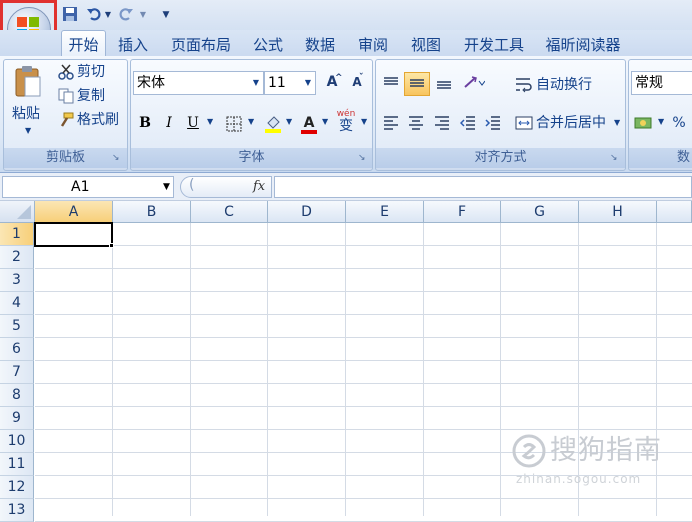 This screenshot has width=692, height=522. Describe the element at coordinates (17, 441) in the screenshot. I see `row-header-10: 10` at that location.